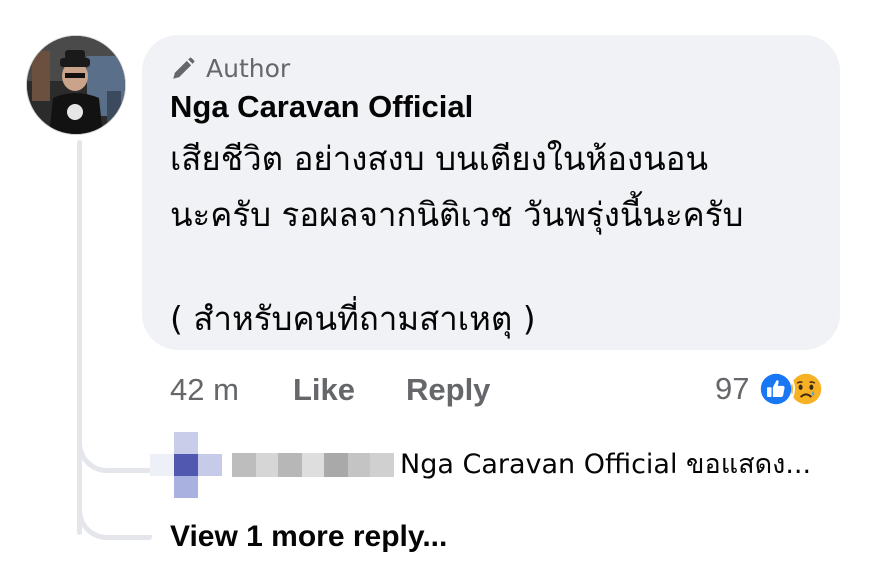 This screenshot has width=869, height=578. I want to click on comment-text-line: ( สำหรับคนที่ถามสาเหตุ ), so click(353, 318).